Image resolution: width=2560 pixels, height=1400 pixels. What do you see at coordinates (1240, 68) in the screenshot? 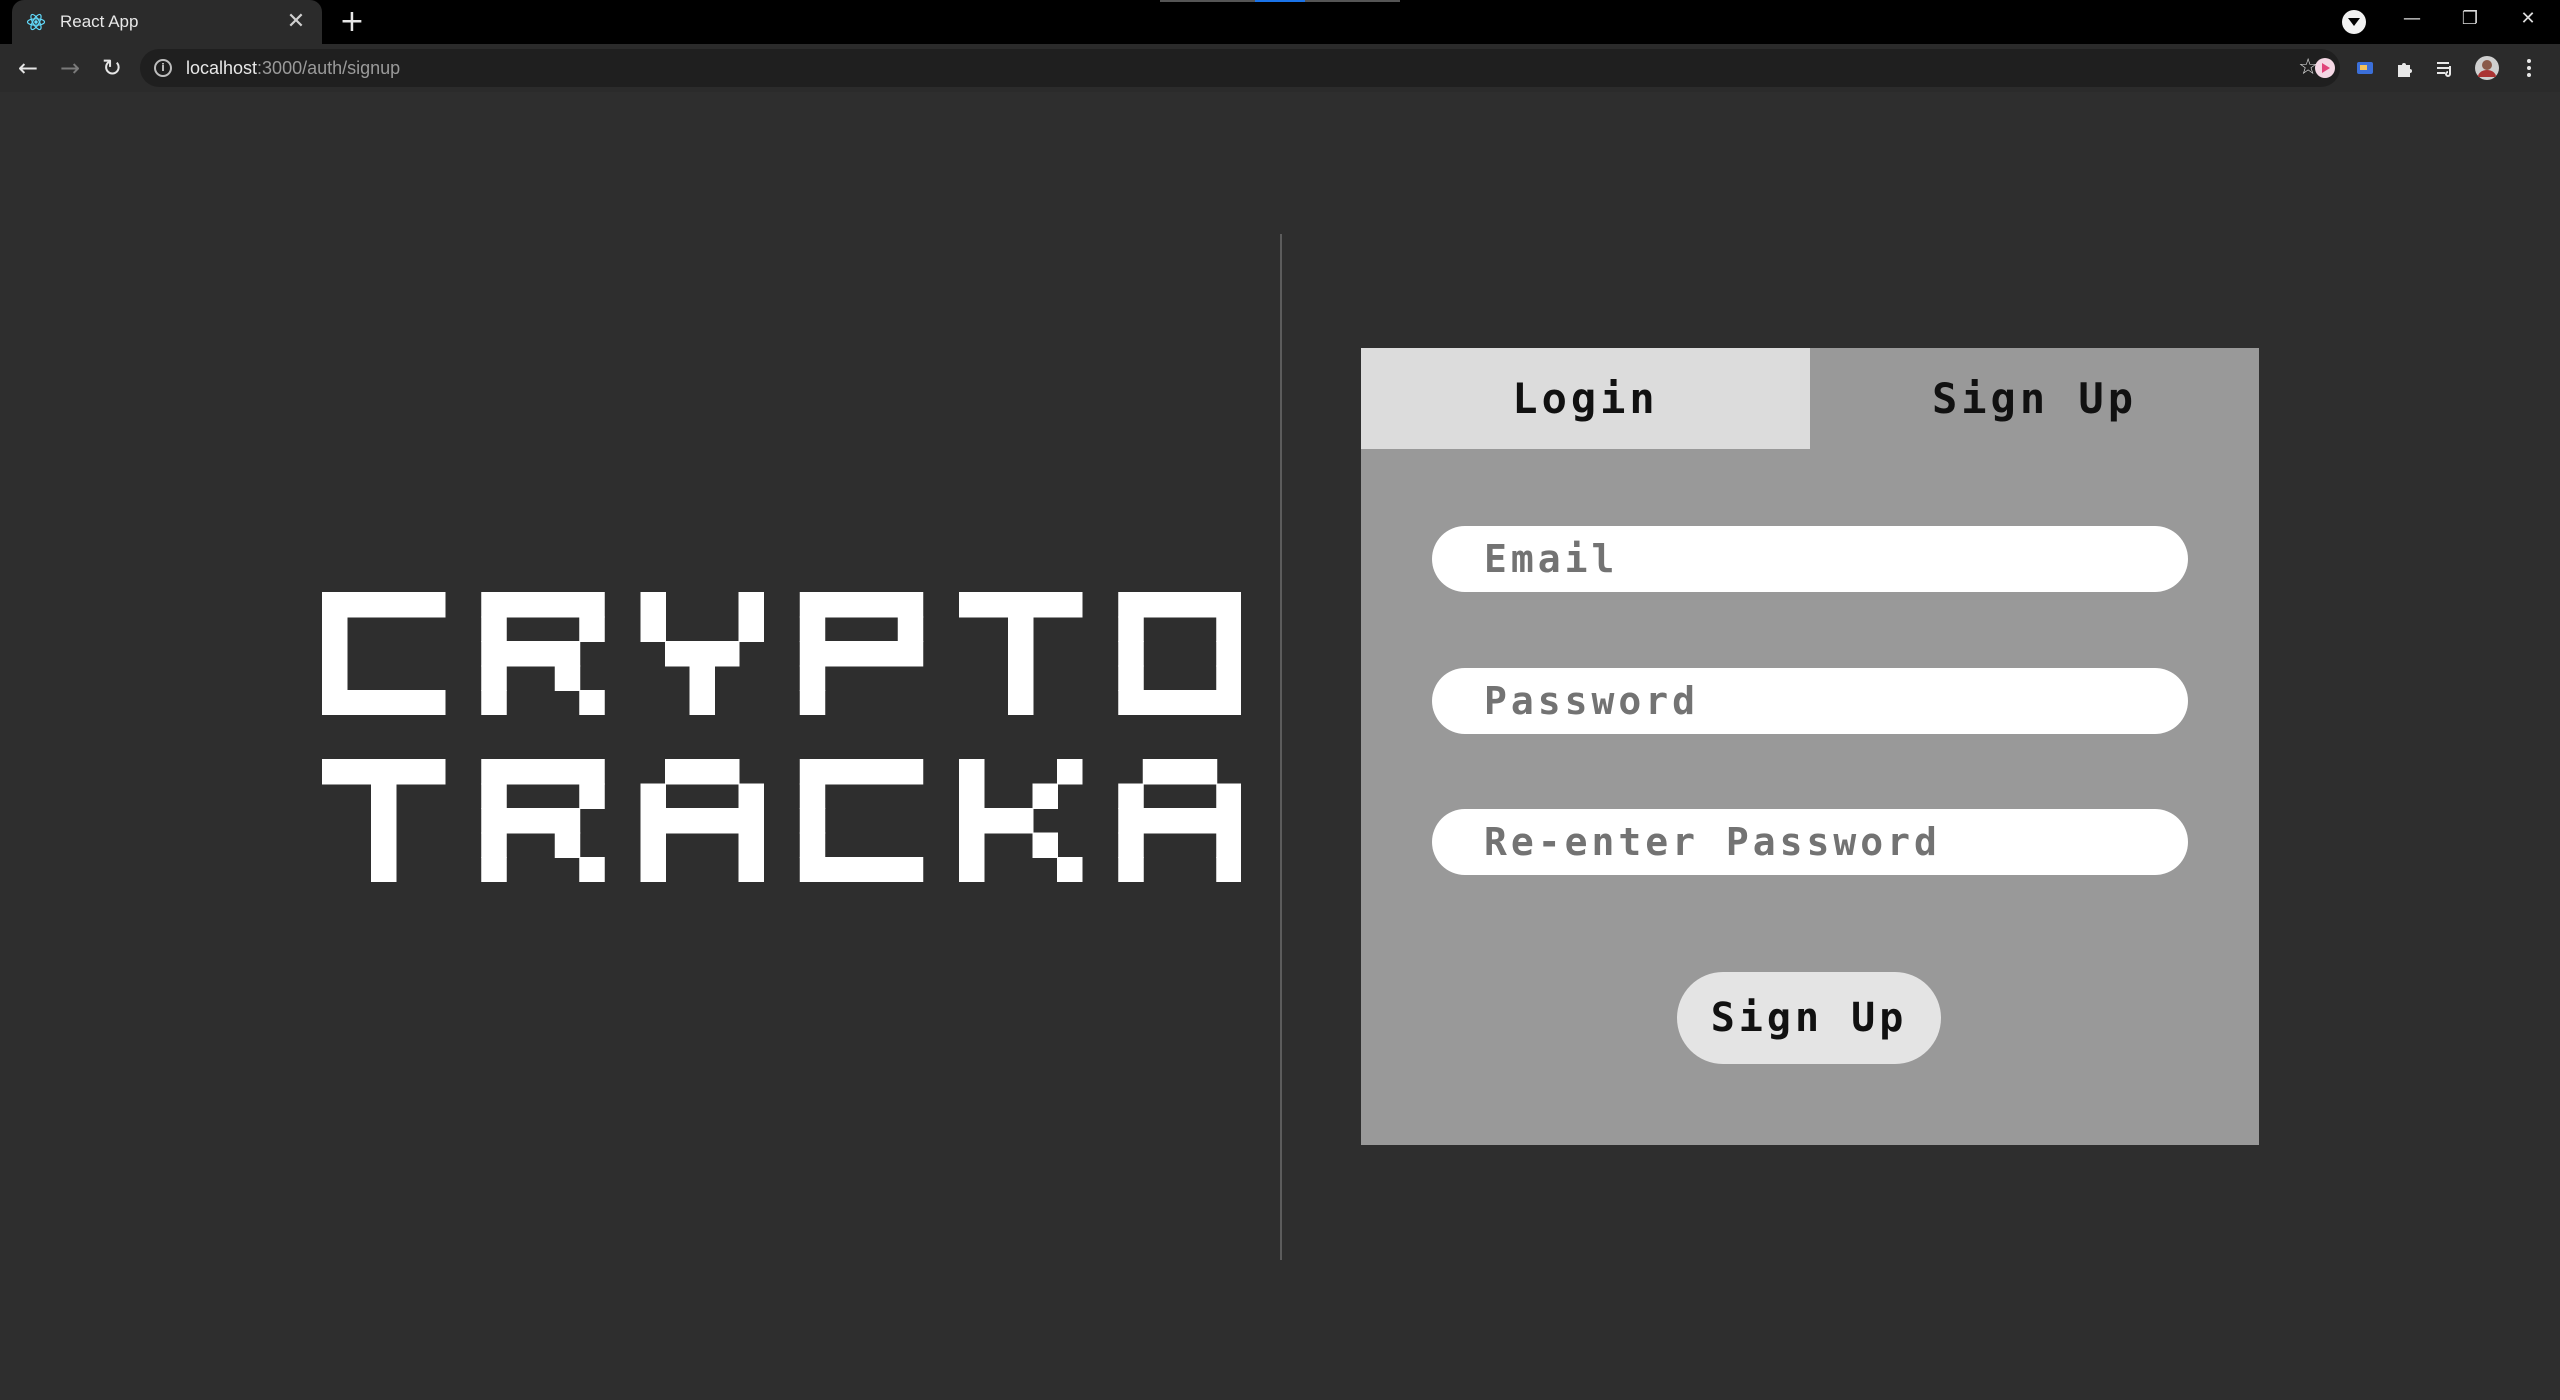
I see `address-bar: i localhost:3000/auth/signup ☆` at bounding box center [1240, 68].